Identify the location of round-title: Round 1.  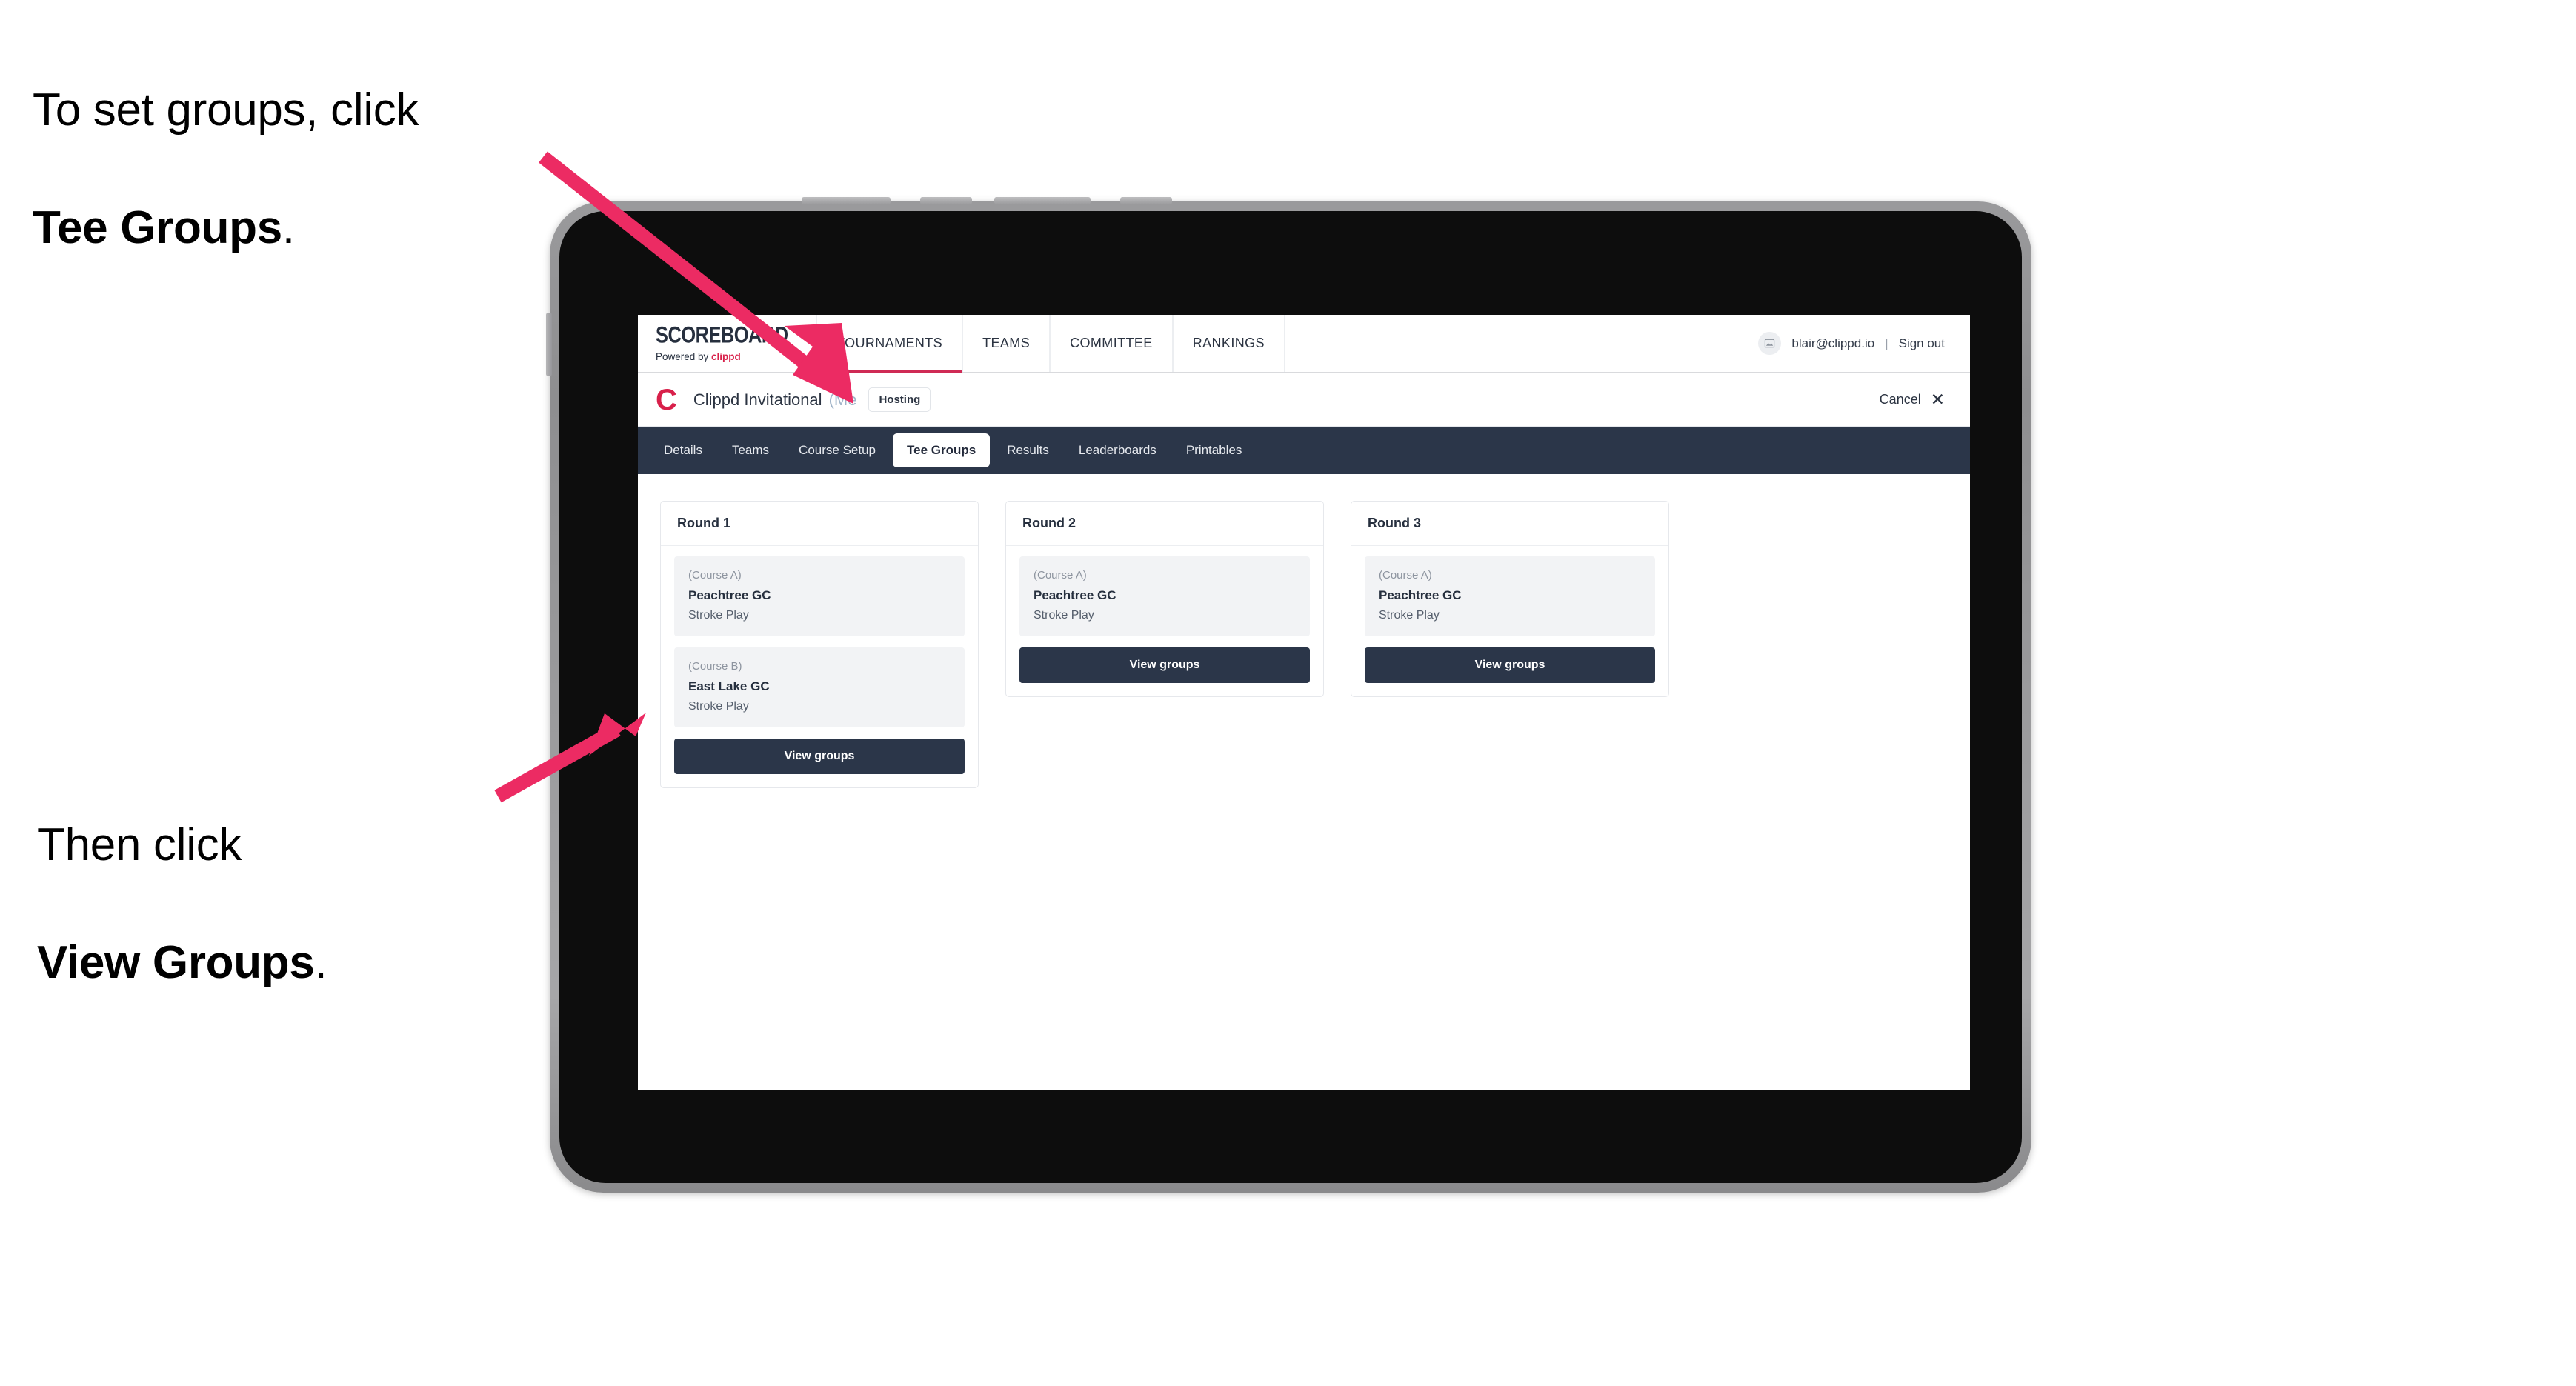
(819, 524).